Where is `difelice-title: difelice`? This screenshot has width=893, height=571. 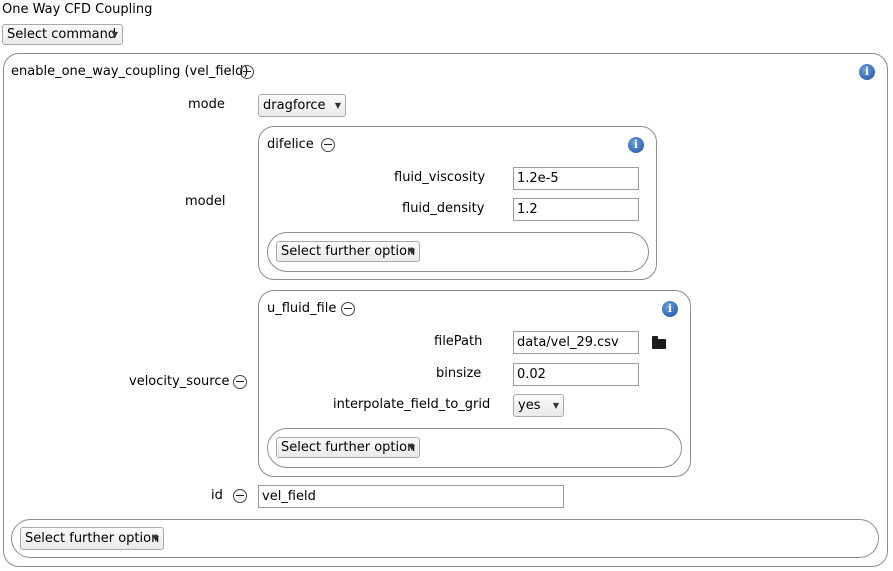 difelice-title: difelice is located at coordinates (290, 144).